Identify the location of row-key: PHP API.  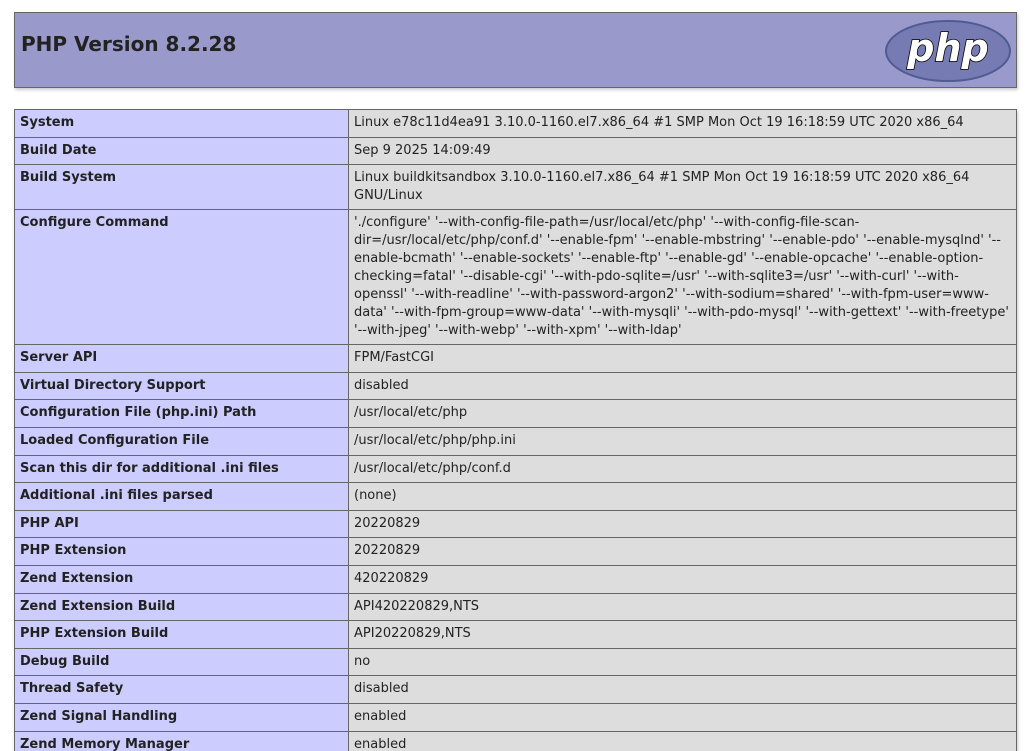
(181, 524).